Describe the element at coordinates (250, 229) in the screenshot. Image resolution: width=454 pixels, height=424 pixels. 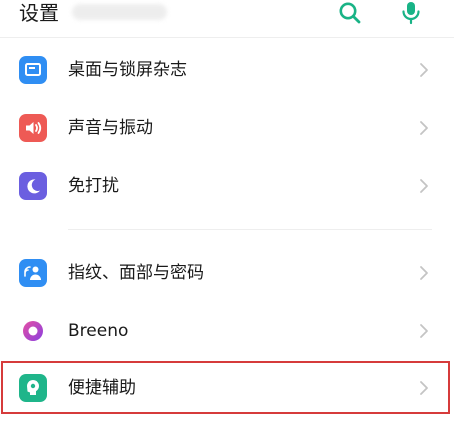
I see `section-divider` at that location.